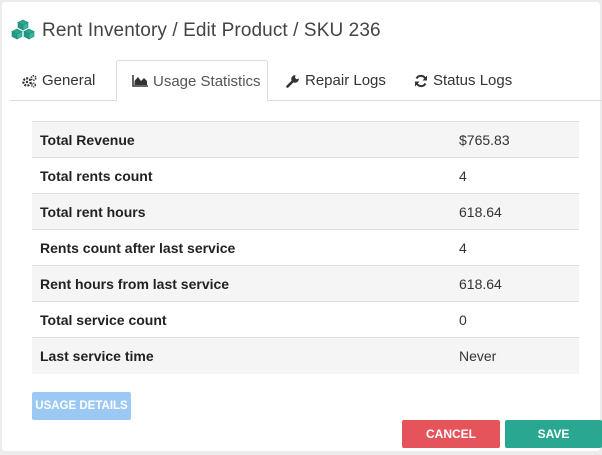 This screenshot has width=602, height=455. What do you see at coordinates (241, 139) in the screenshot?
I see `stat-label: Total Revenue` at bounding box center [241, 139].